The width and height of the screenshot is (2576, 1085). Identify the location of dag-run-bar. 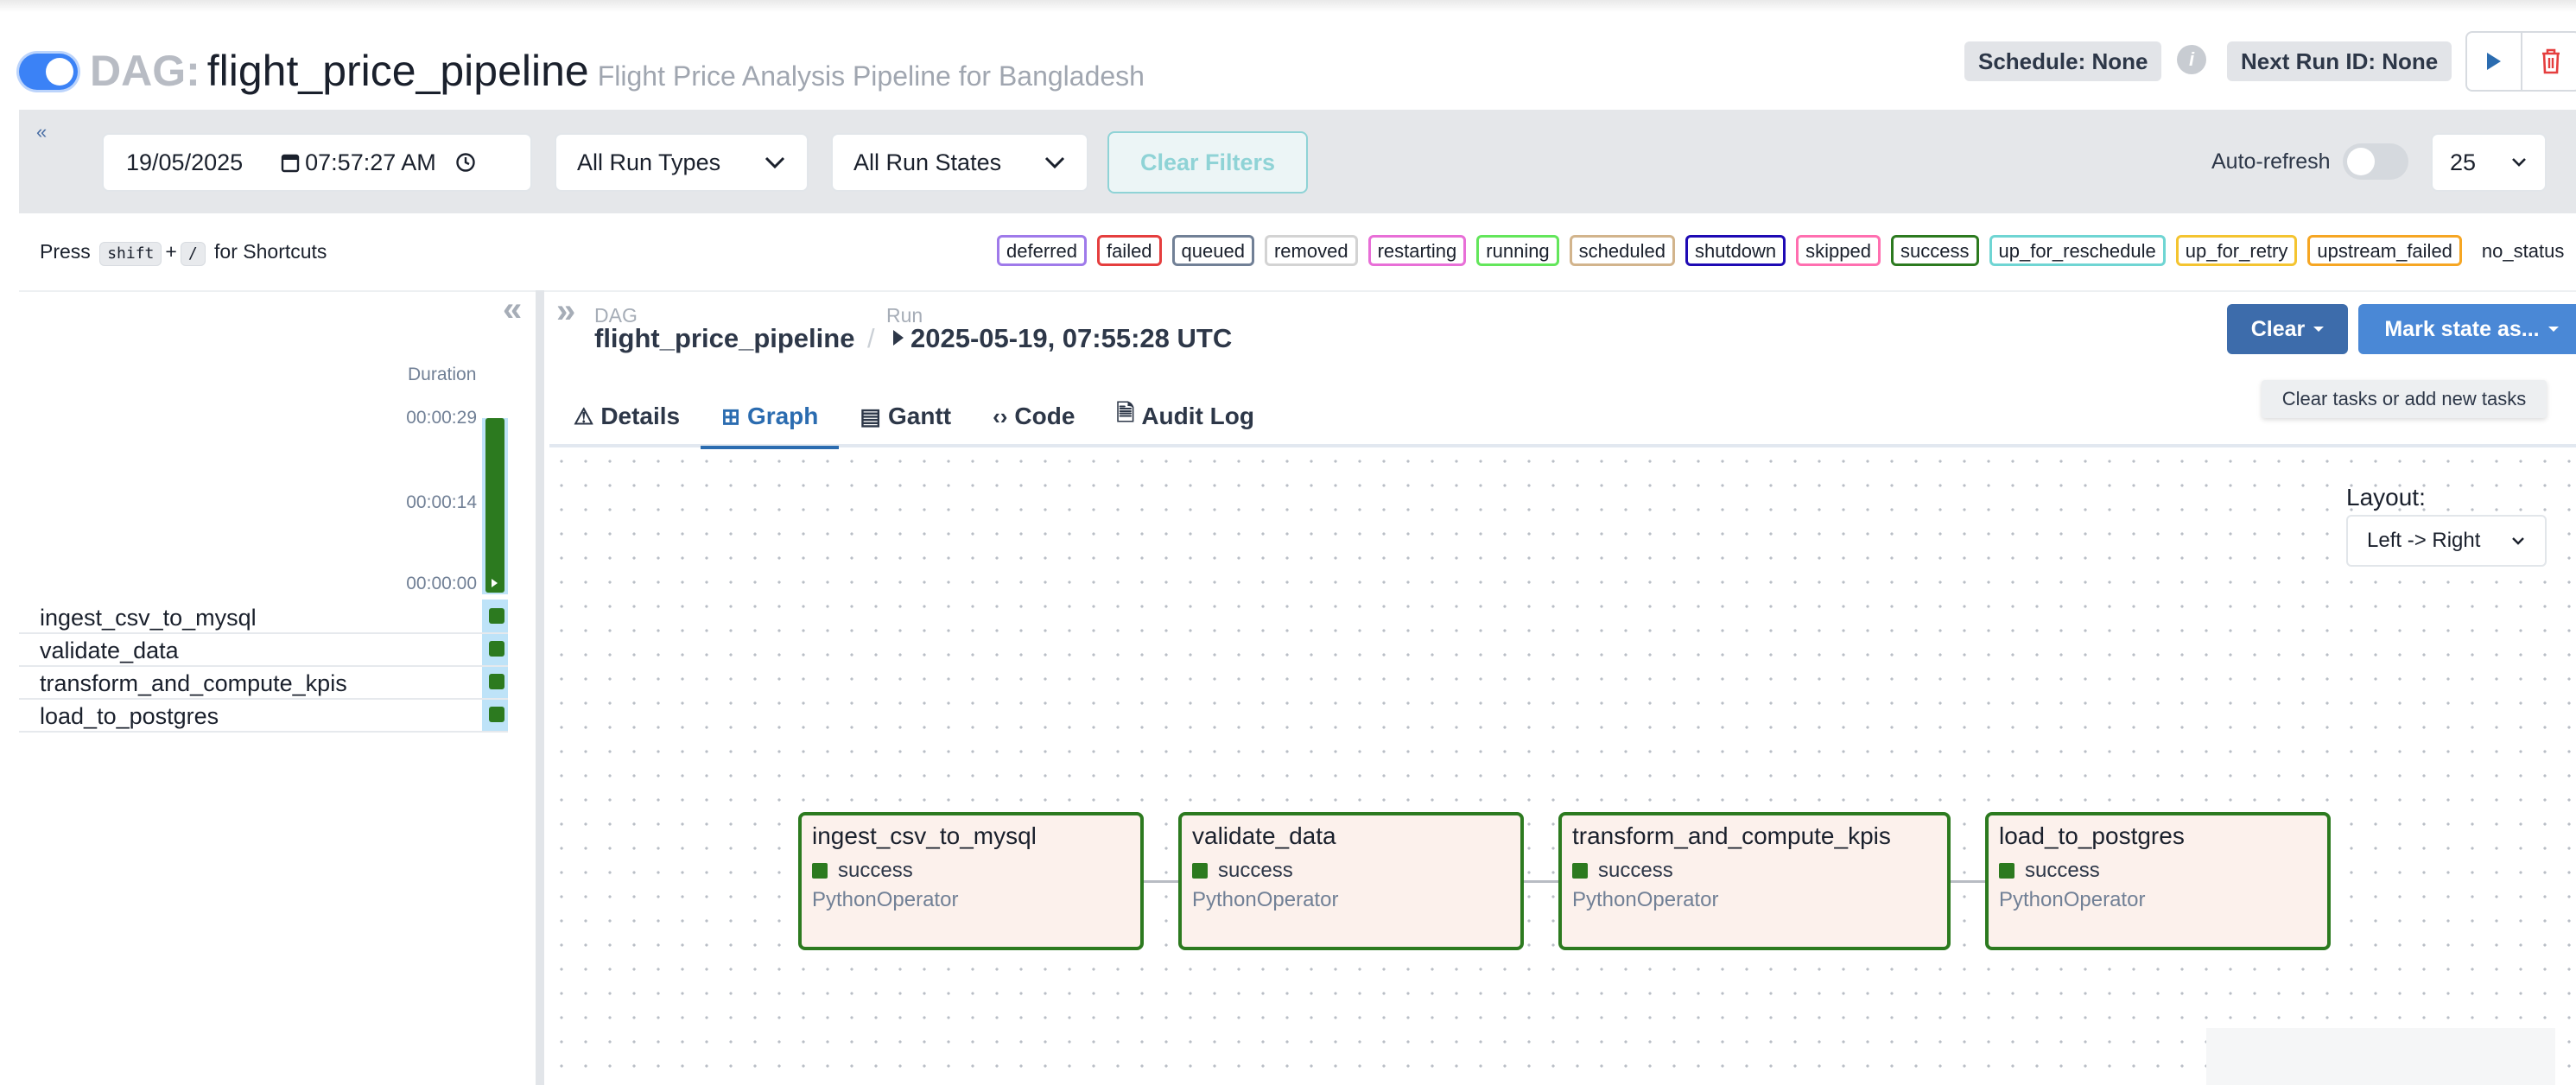
(494, 505).